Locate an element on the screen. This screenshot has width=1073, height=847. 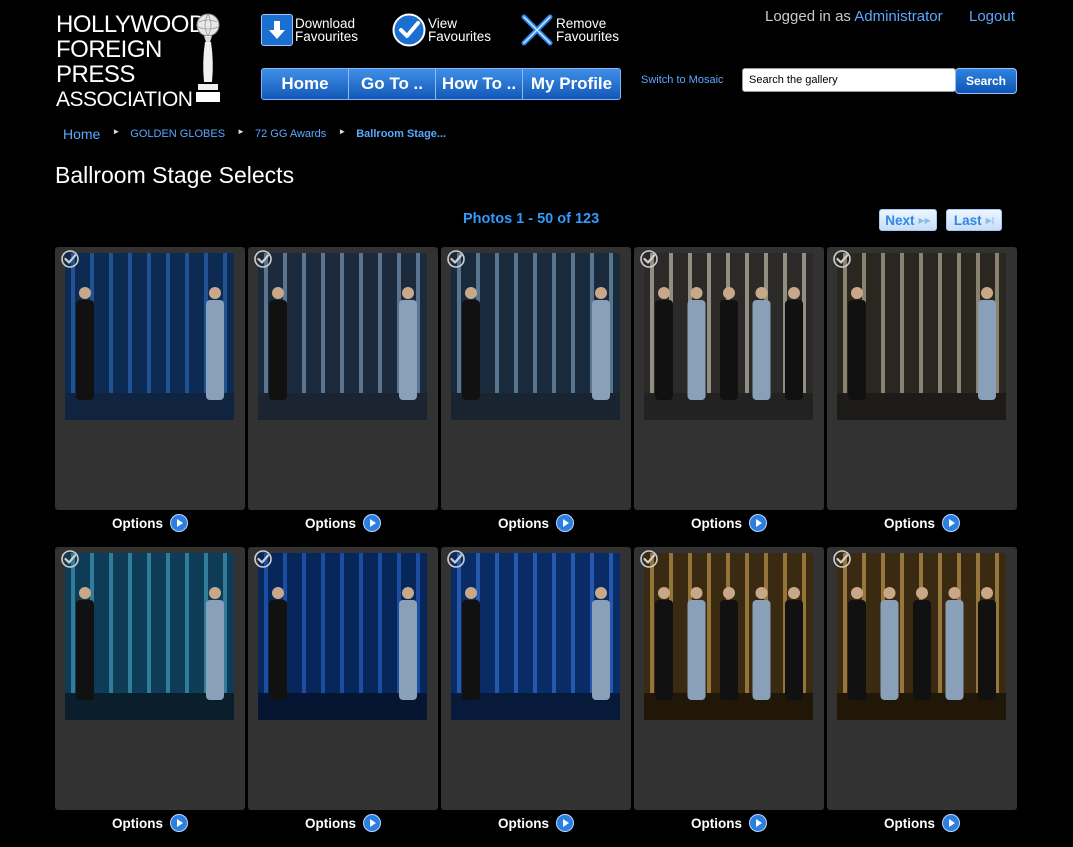
username-link: Administrator is located at coordinates (898, 16).